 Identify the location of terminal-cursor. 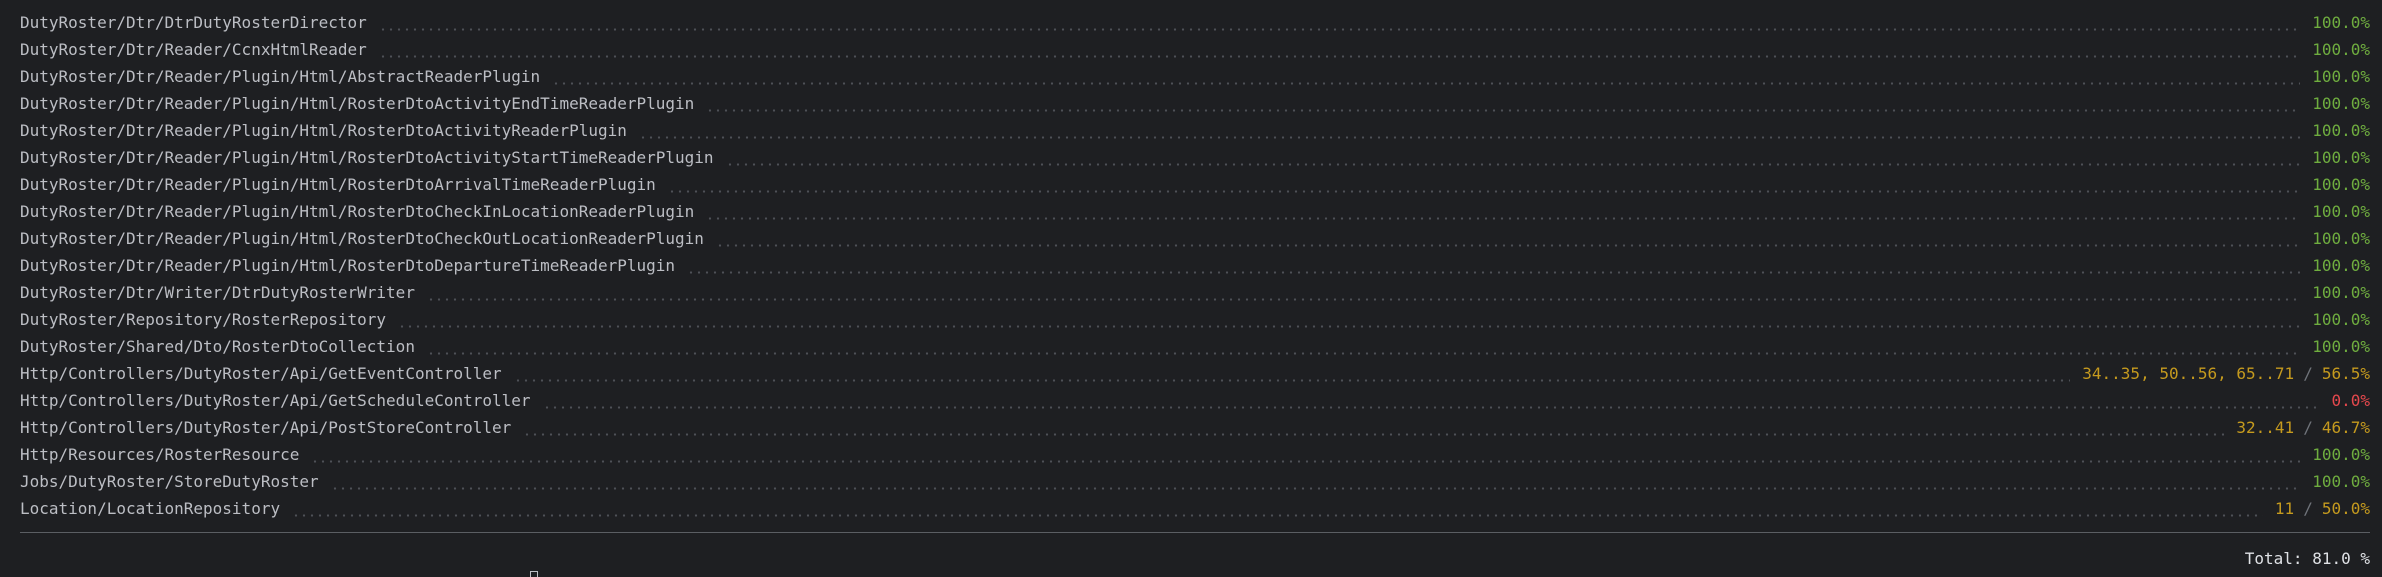
(534, 574).